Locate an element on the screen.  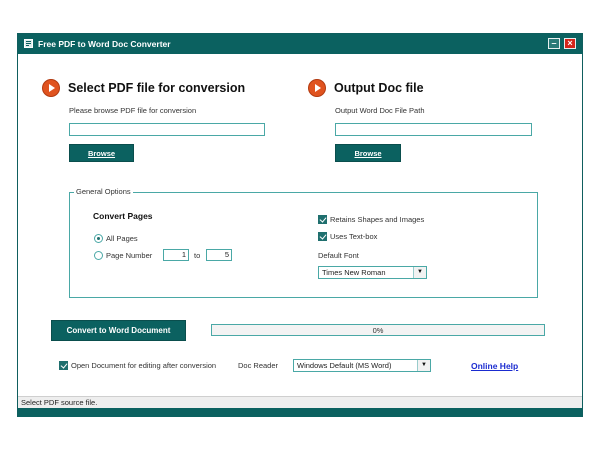
default-font-select: Times New Roman ▼ is located at coordinates (372, 272).